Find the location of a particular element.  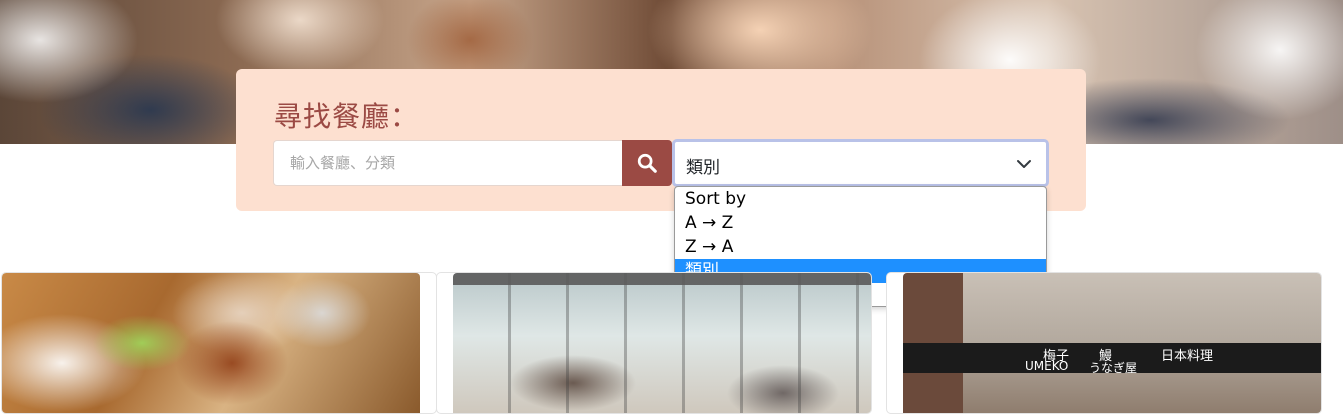

storefront-sign-cuisine: 日本料理 is located at coordinates (1187, 356).